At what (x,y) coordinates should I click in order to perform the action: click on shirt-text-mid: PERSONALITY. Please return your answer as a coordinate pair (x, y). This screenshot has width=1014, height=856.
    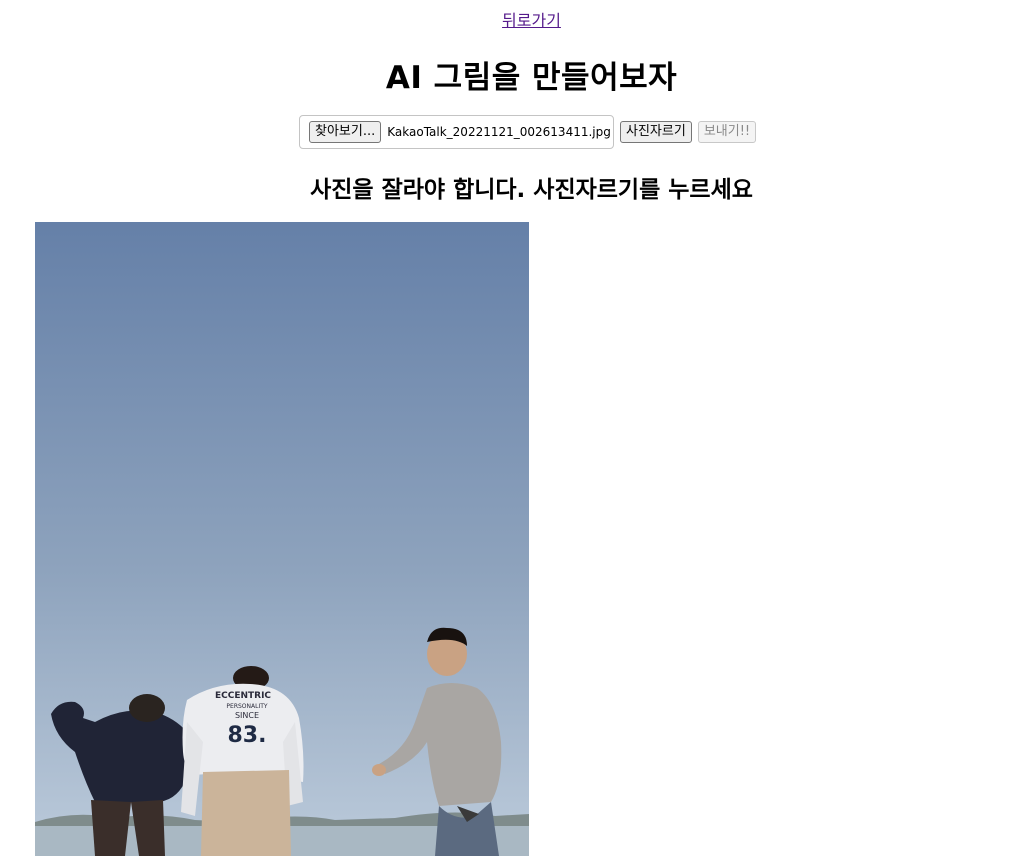
    Looking at the image, I should click on (246, 706).